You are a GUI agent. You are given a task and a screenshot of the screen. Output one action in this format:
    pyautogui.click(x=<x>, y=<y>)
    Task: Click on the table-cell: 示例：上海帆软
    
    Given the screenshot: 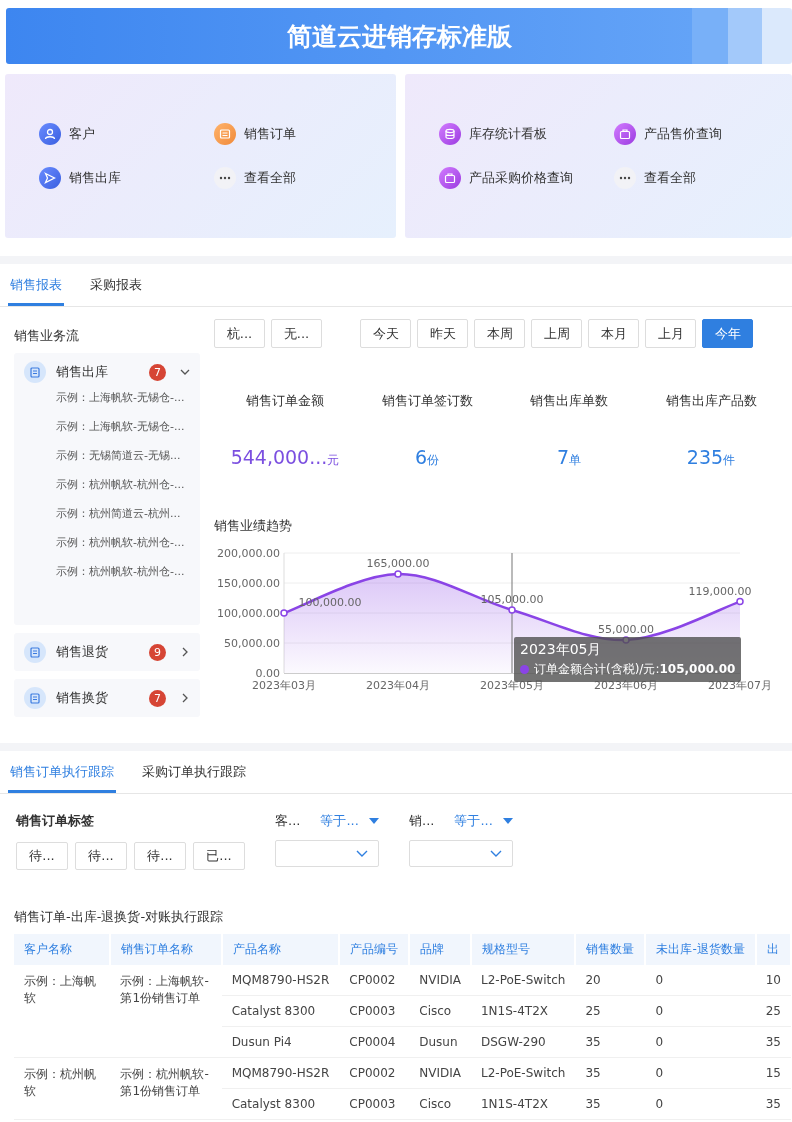 What is the action you would take?
    pyautogui.click(x=62, y=1011)
    